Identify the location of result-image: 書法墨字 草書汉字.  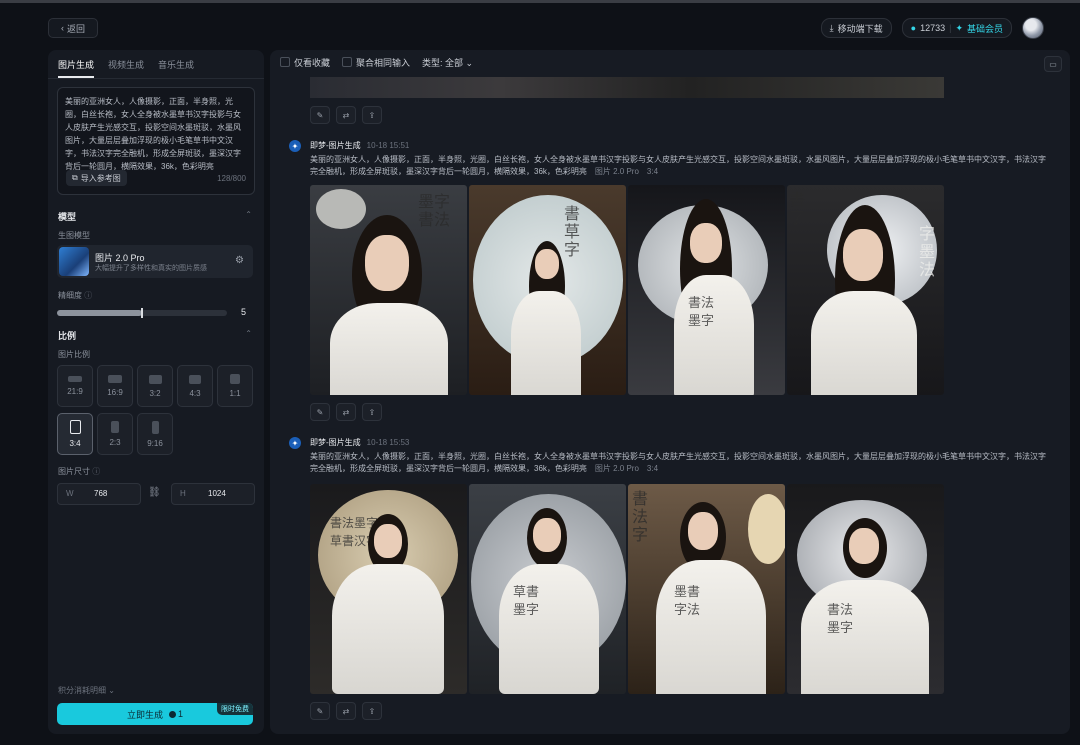
(388, 589).